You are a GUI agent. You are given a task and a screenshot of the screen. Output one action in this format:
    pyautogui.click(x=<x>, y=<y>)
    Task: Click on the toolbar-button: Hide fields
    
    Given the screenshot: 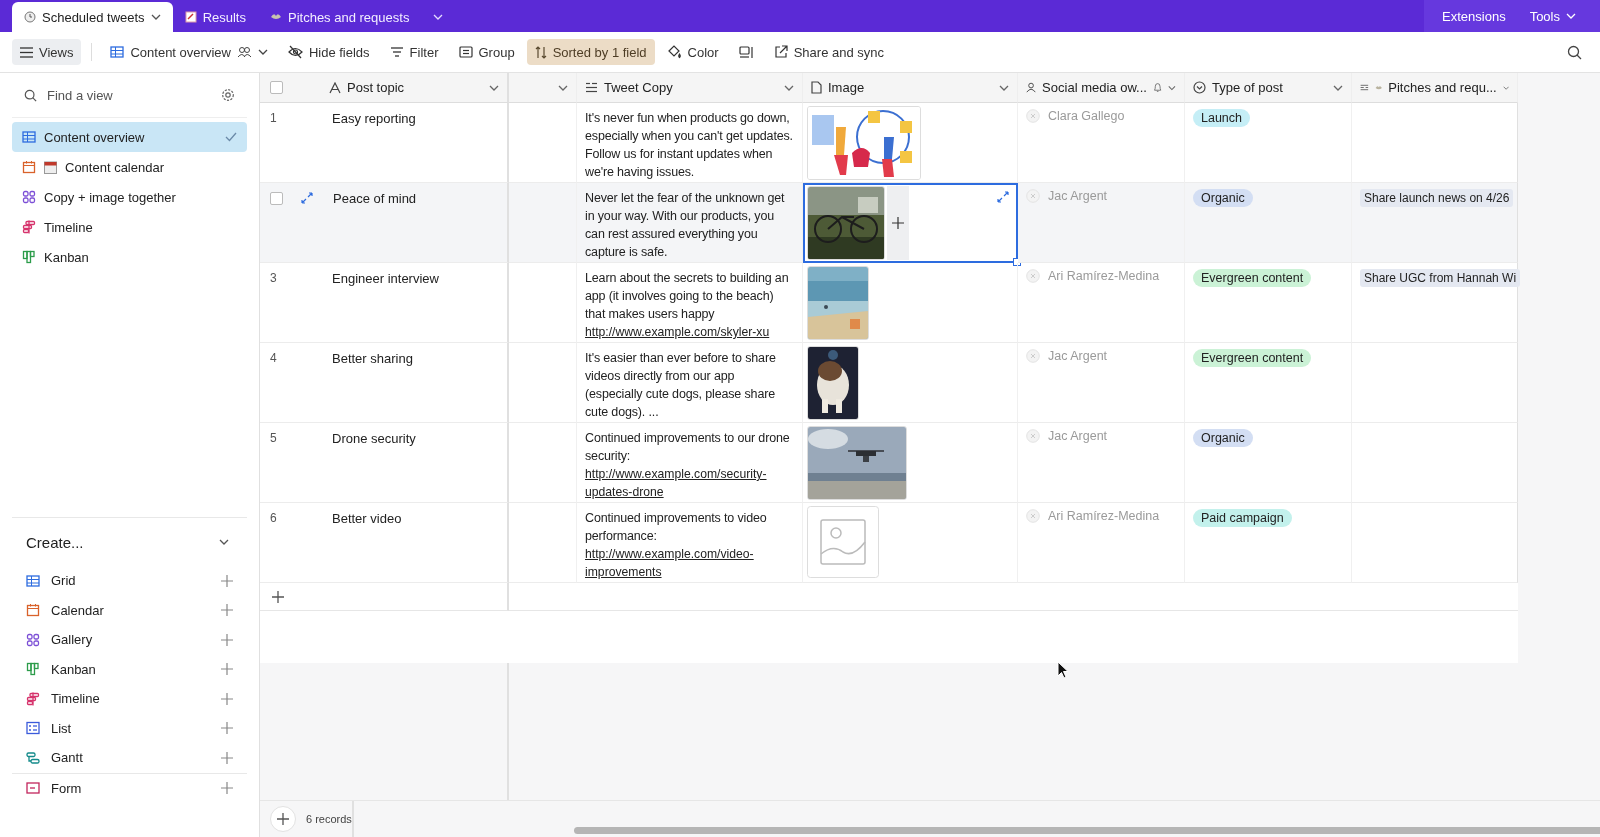 What is the action you would take?
    pyautogui.click(x=328, y=52)
    